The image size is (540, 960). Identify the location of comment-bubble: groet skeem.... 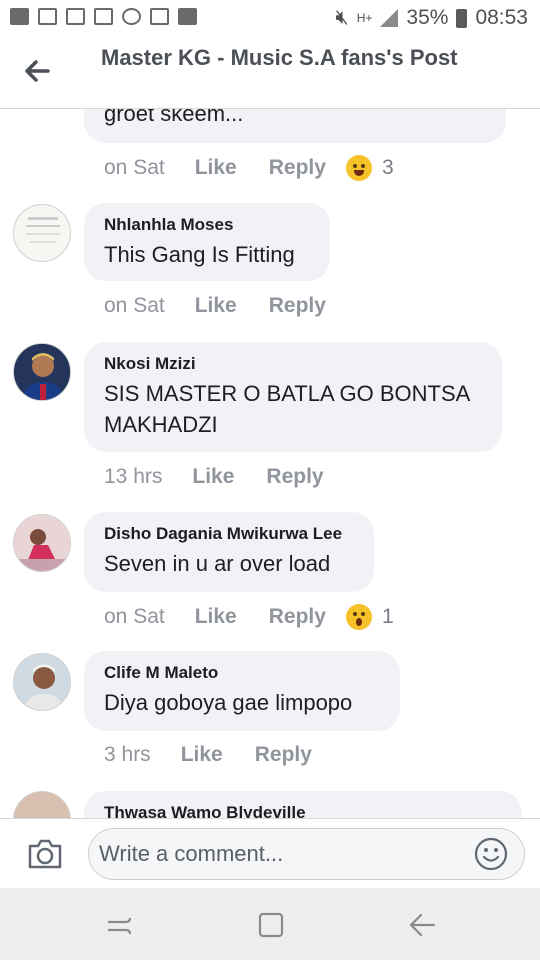
(295, 125).